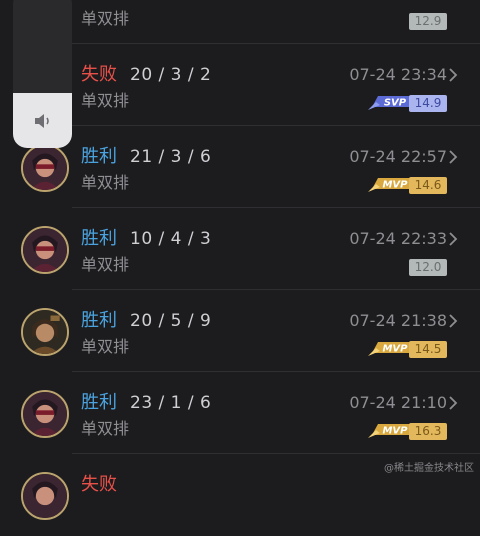  Describe the element at coordinates (171, 239) in the screenshot. I see `kda-stats: 10 / 4 / 3` at that location.